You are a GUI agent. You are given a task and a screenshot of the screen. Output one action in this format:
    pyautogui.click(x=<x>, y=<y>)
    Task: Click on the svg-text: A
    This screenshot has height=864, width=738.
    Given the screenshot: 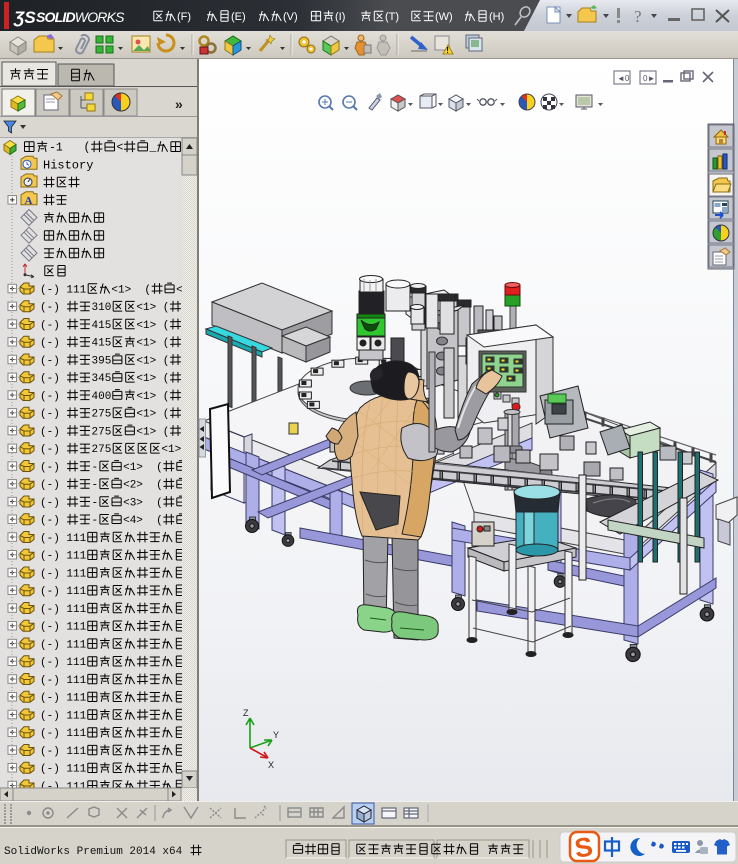 What is the action you would take?
    pyautogui.click(x=29, y=201)
    